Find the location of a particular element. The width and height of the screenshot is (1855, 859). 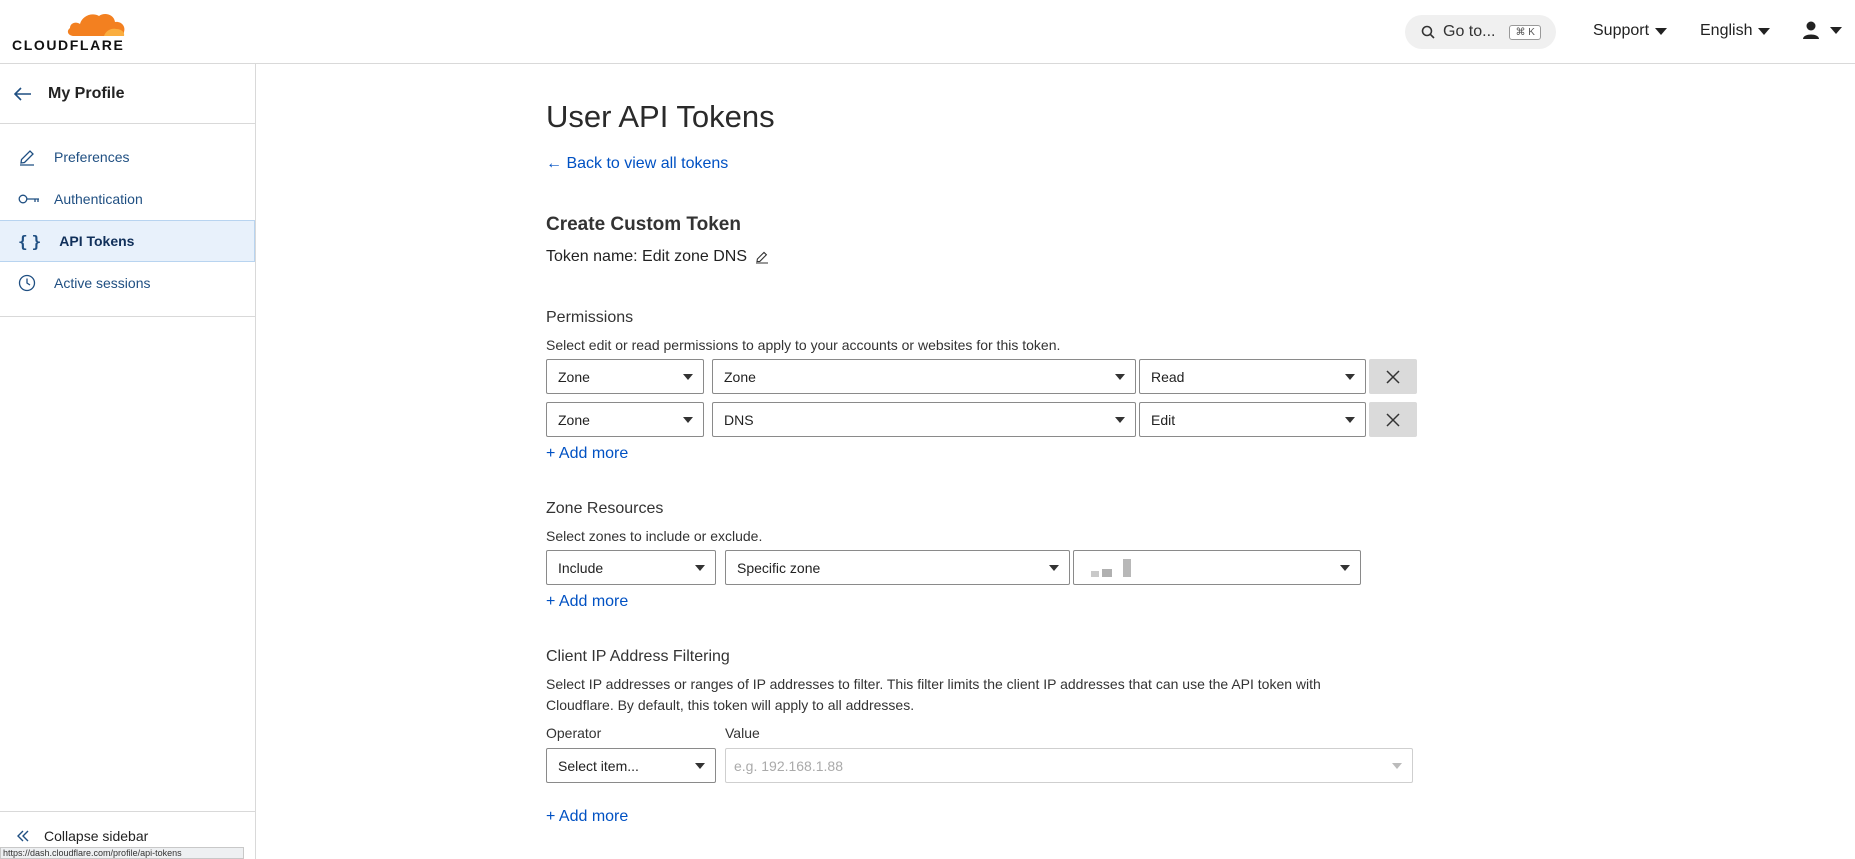

double-chevron-left-icon is located at coordinates (23, 835).